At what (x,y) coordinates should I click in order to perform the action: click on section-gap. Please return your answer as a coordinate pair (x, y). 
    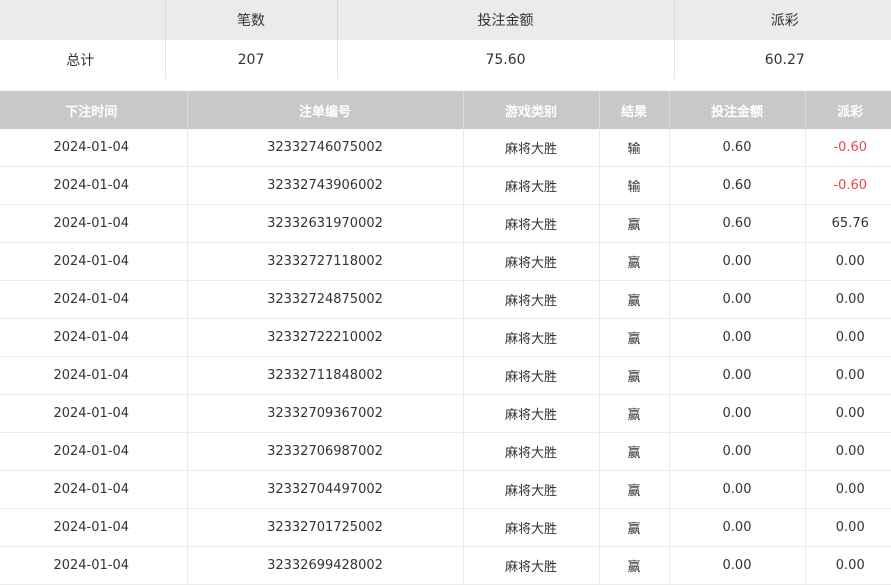
    Looking at the image, I should click on (445, 85).